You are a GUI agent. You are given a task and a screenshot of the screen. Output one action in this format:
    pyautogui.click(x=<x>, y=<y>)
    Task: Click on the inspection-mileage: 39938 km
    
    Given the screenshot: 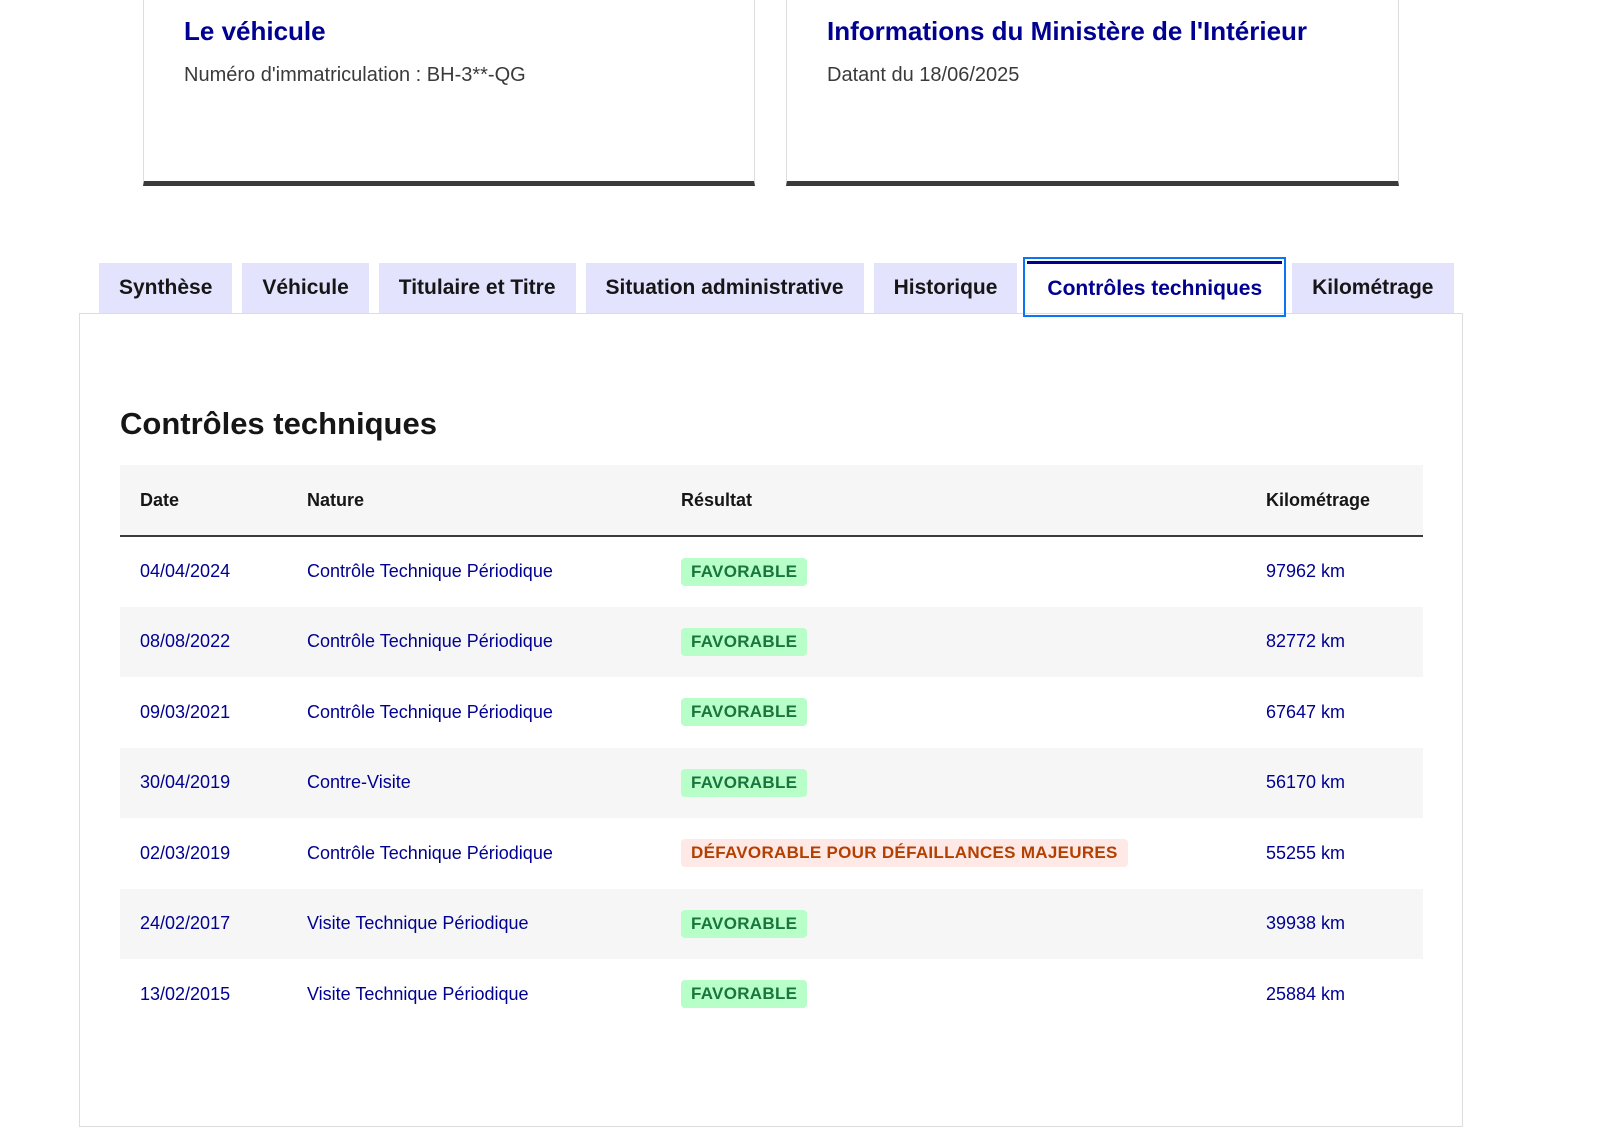 What is the action you would take?
    pyautogui.click(x=1306, y=923)
    